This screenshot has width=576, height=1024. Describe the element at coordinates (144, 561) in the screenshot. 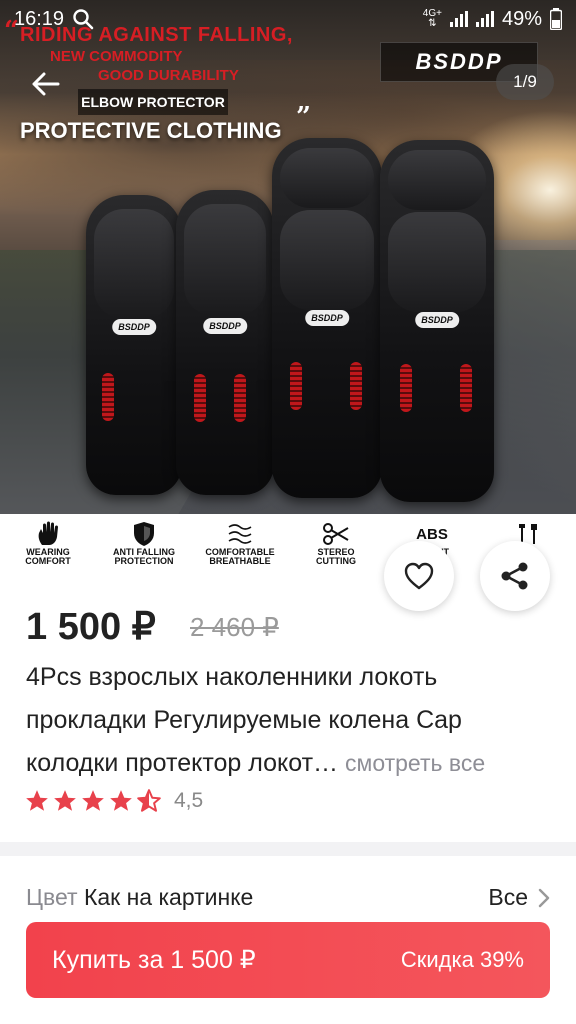

I see `feature-label: PROTECTION` at that location.